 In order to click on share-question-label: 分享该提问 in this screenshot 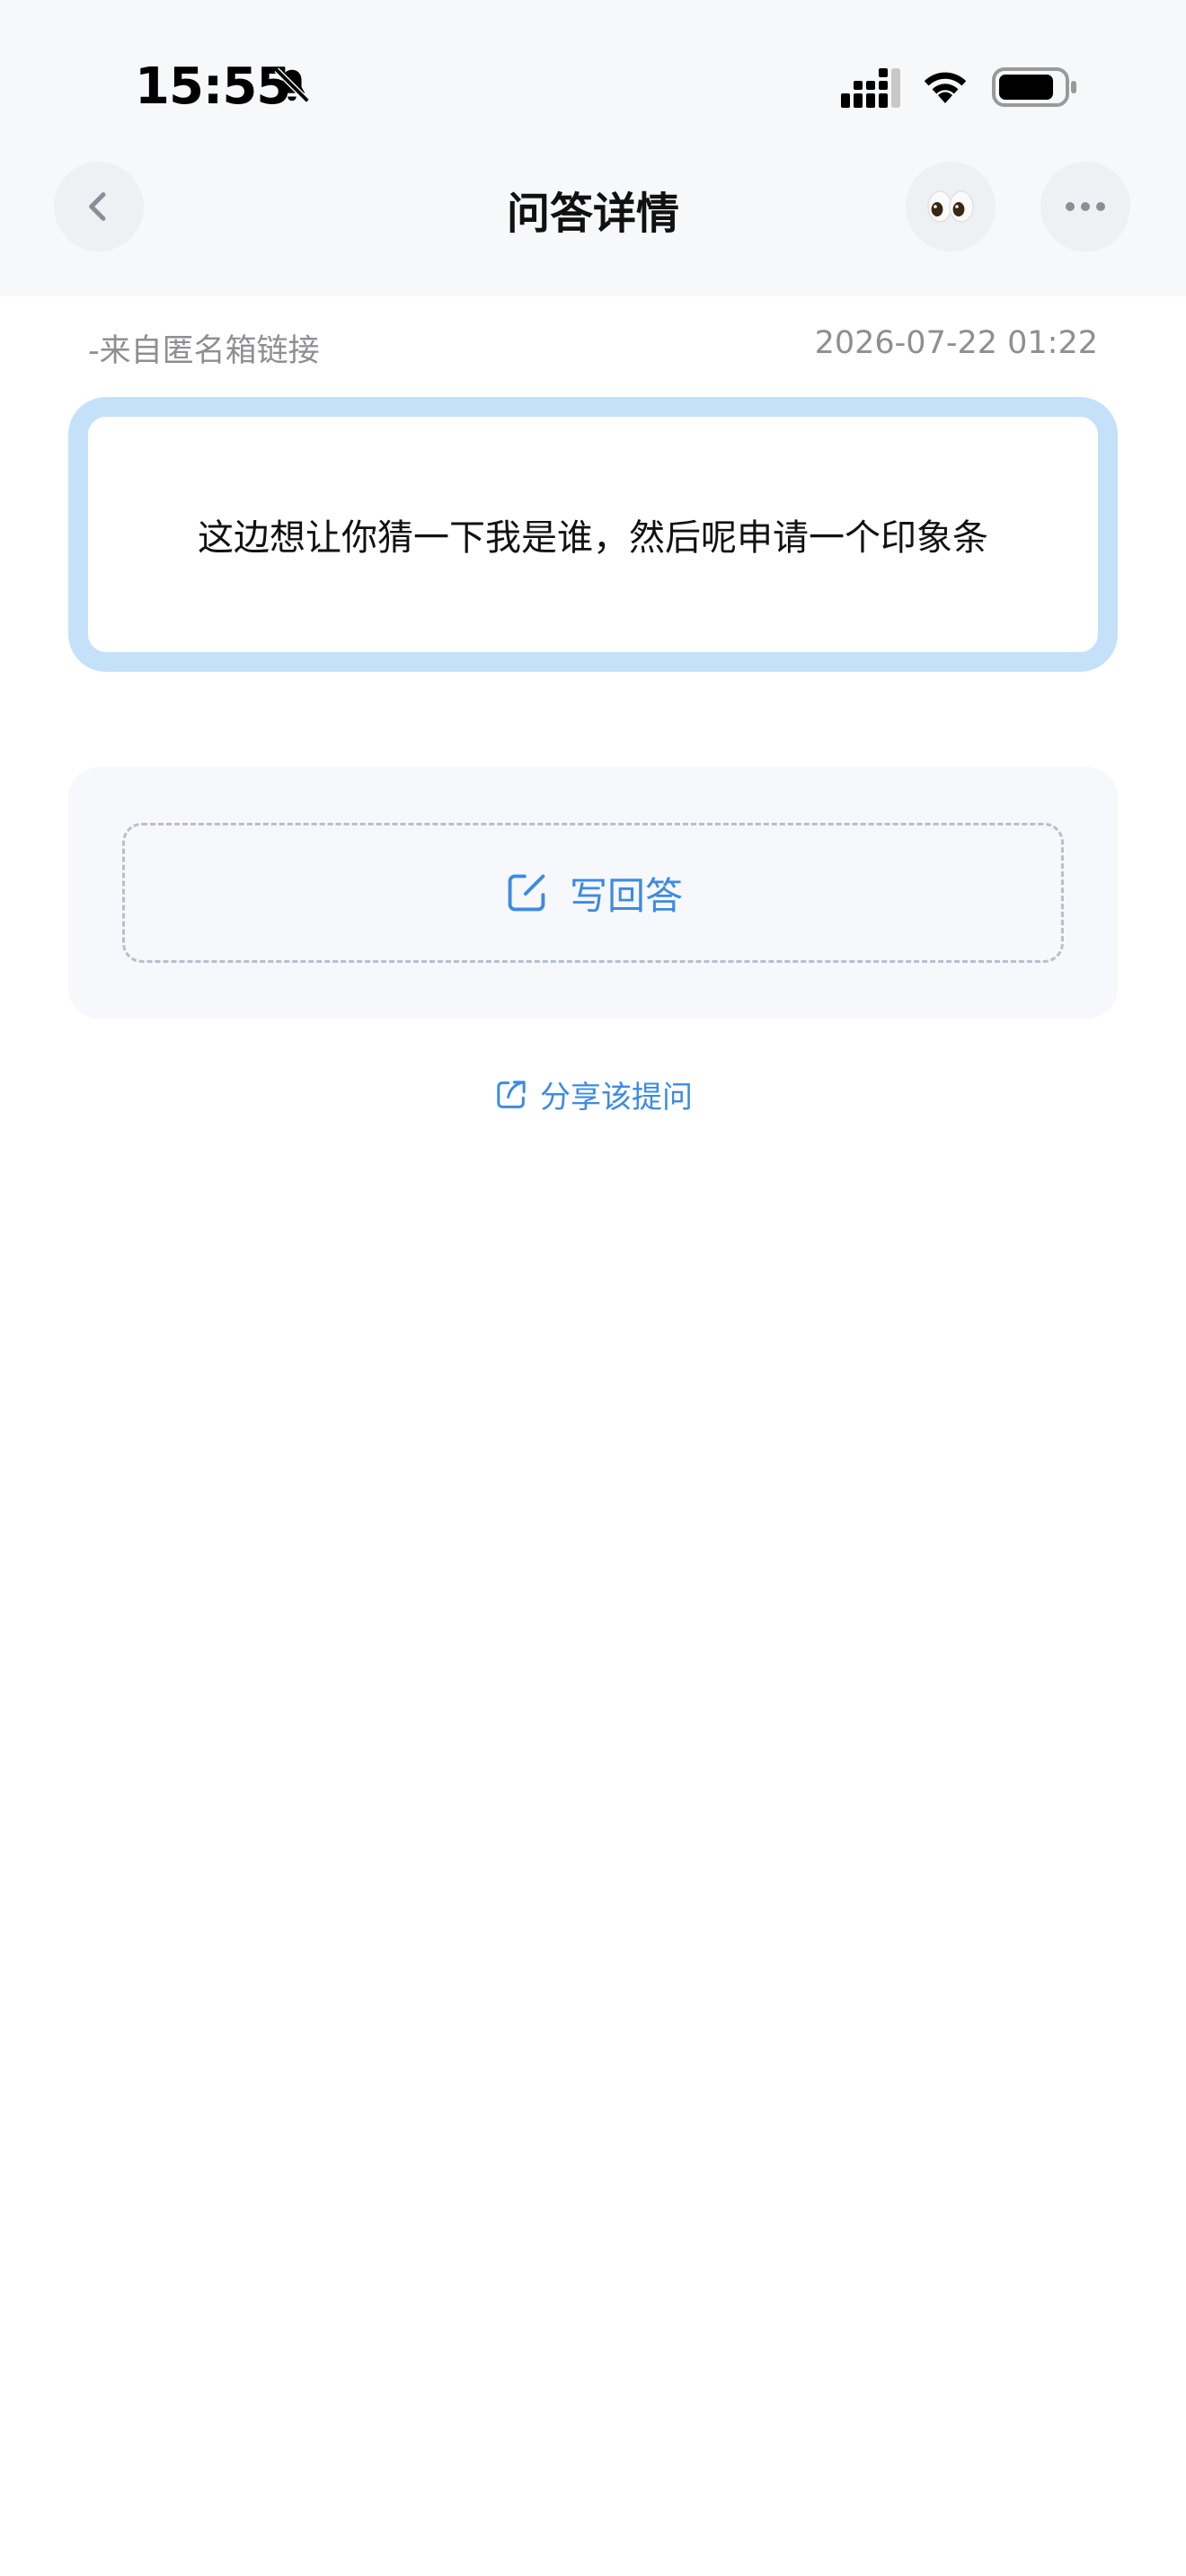, I will do `click(616, 1098)`.